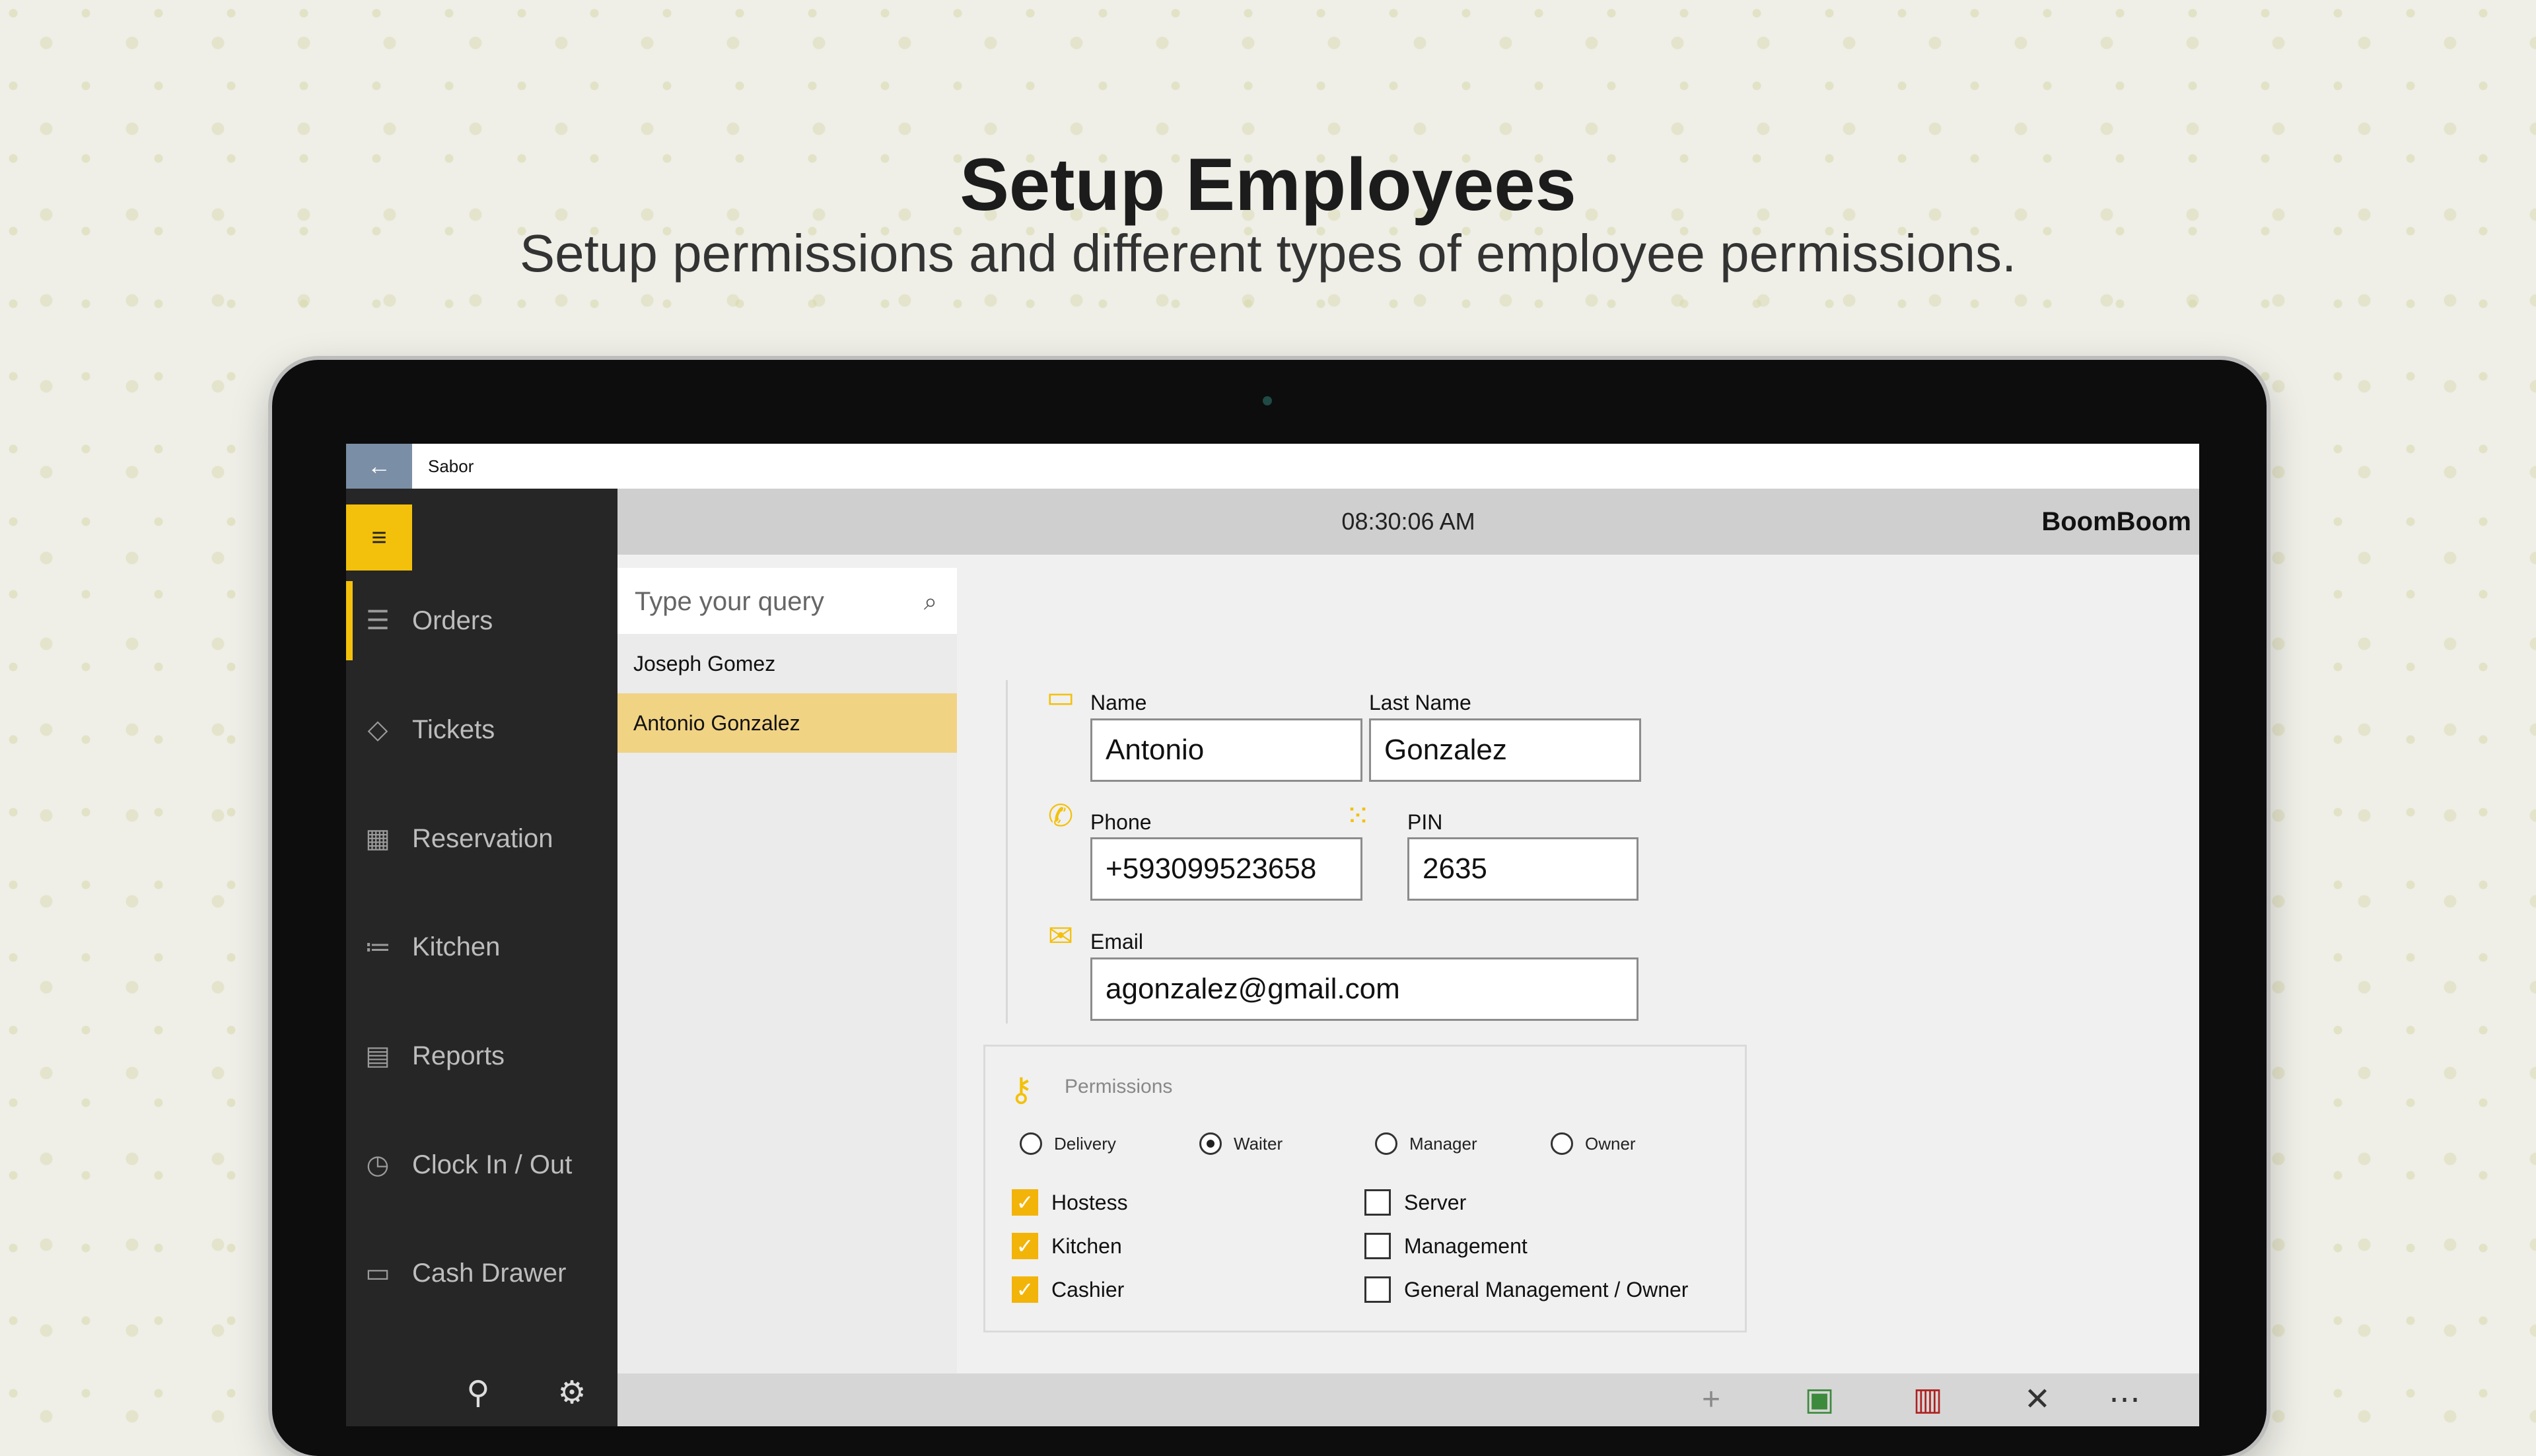 The image size is (2536, 1456). What do you see at coordinates (377, 1273) in the screenshot?
I see `cash-drawer-icon: ▭` at bounding box center [377, 1273].